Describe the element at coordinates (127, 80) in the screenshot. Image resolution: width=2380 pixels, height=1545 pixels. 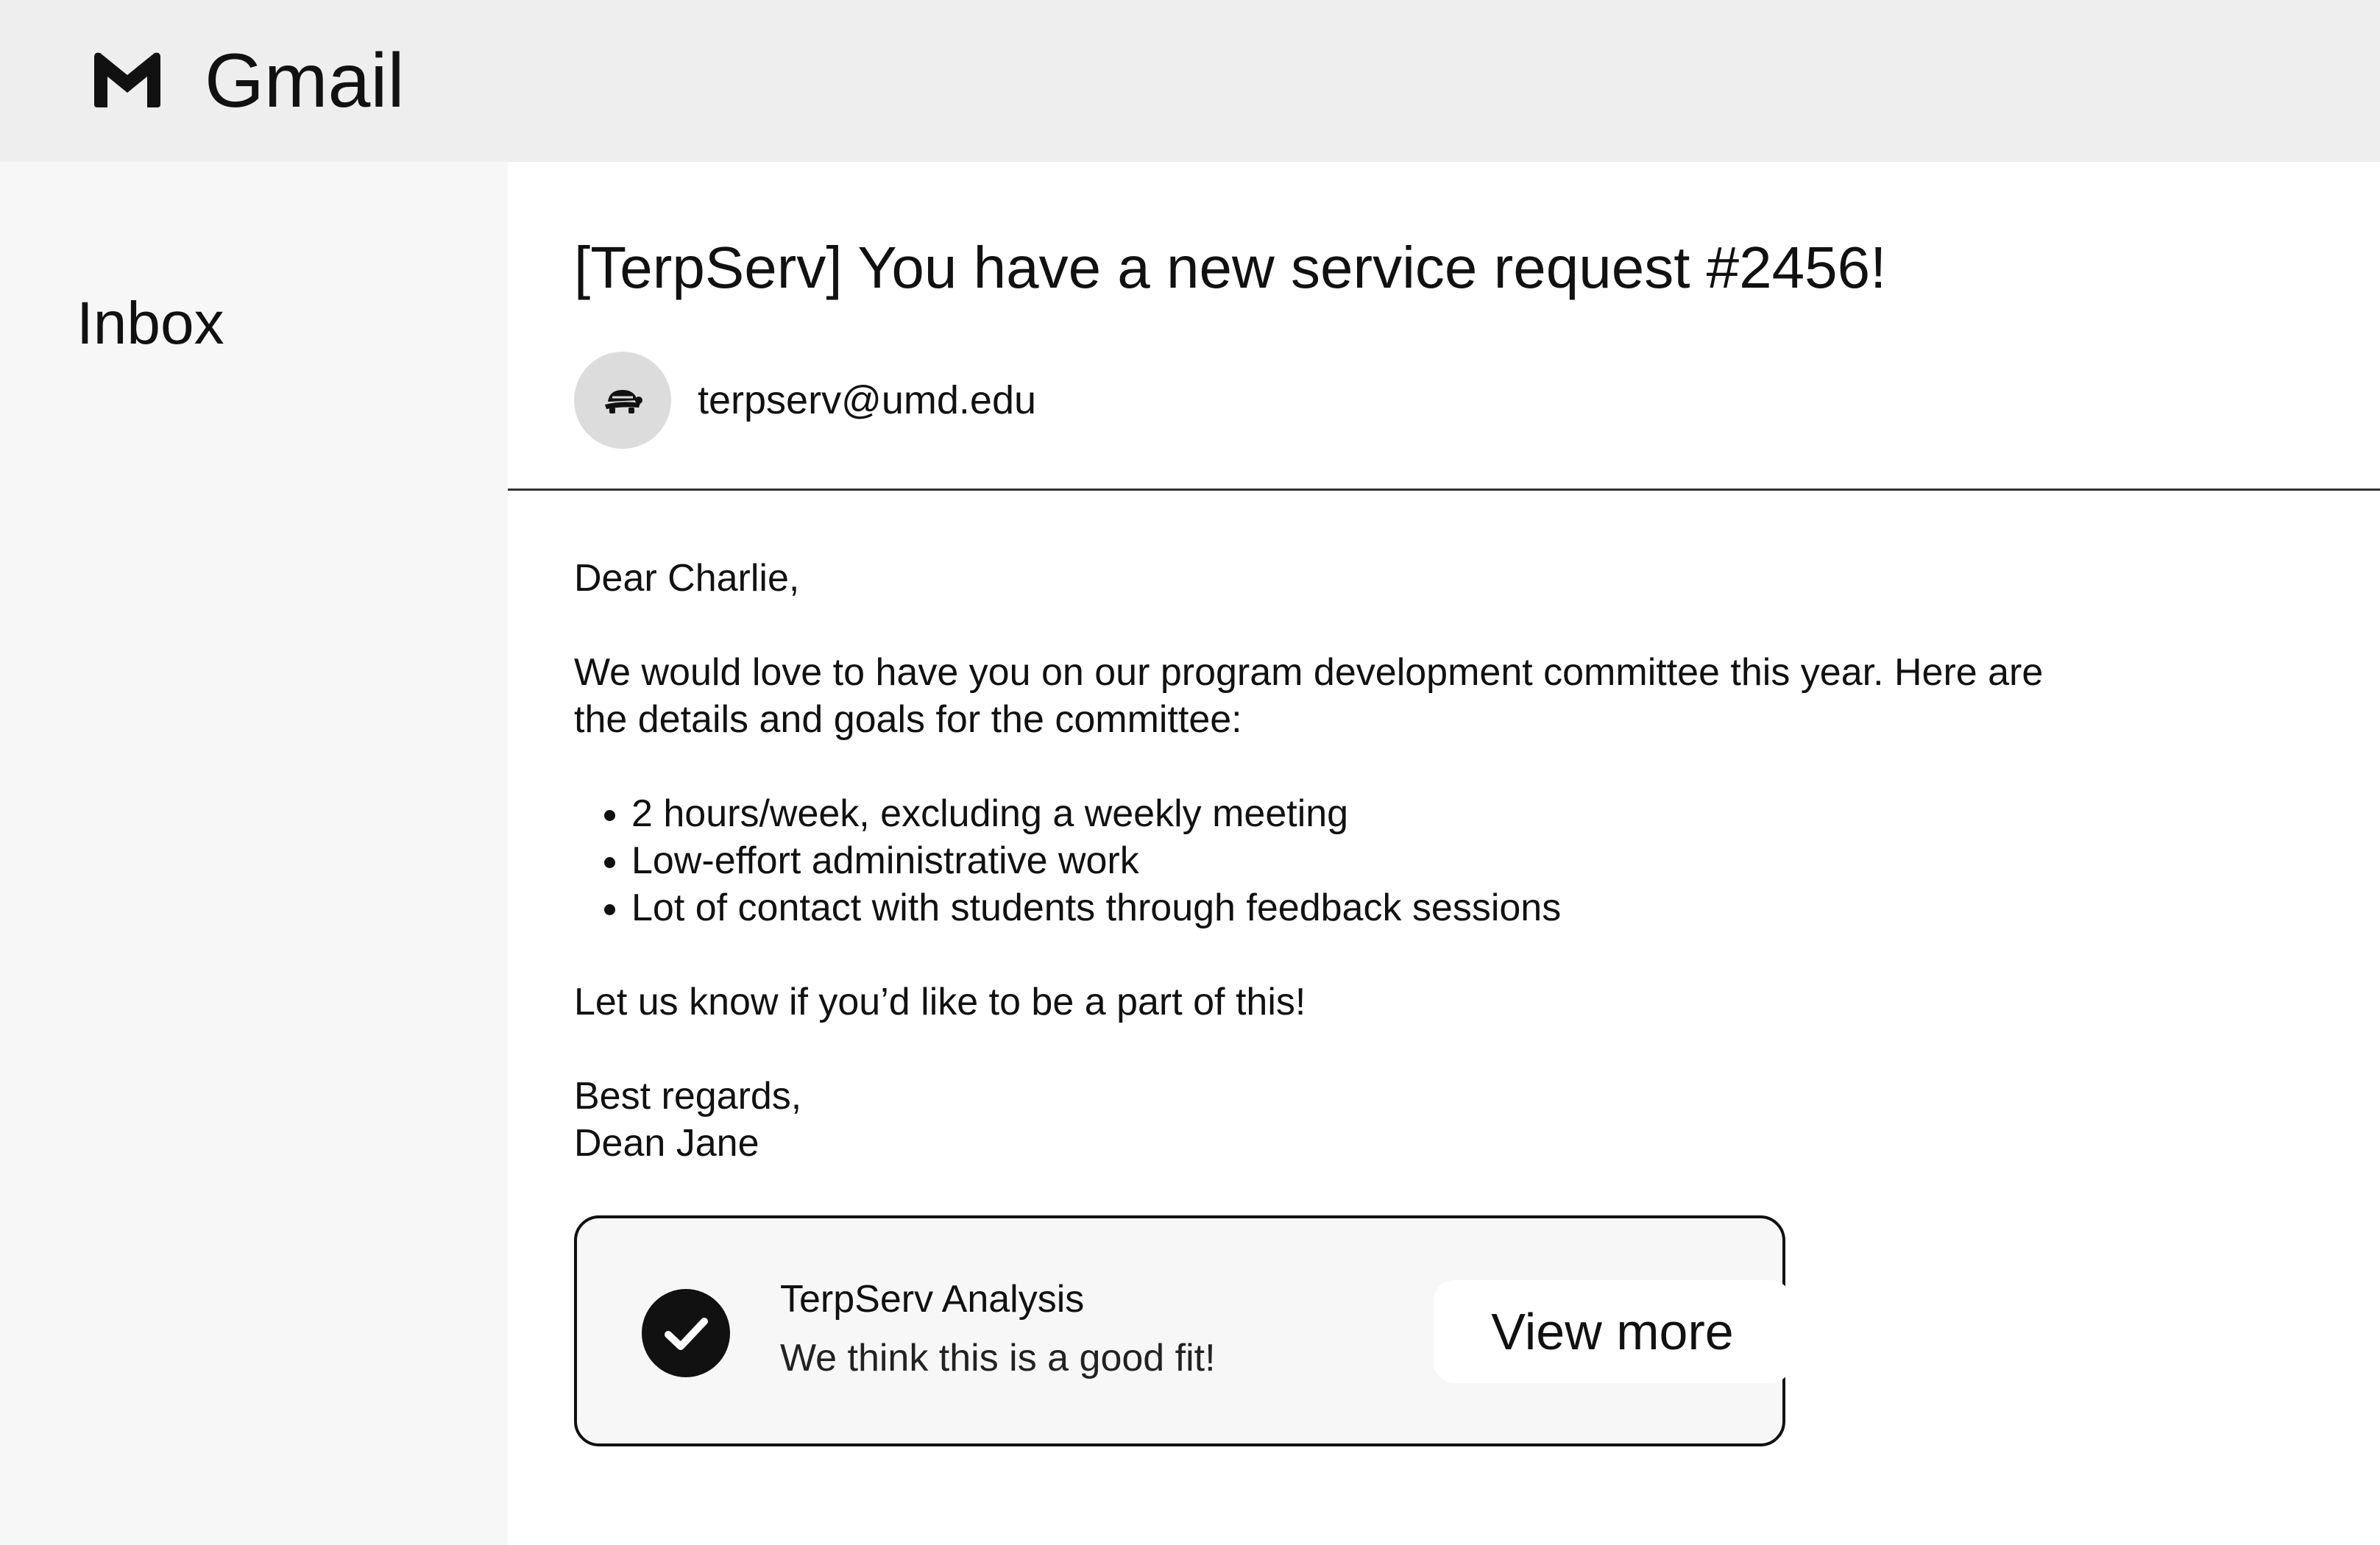
I see `gmail-logo-icon` at that location.